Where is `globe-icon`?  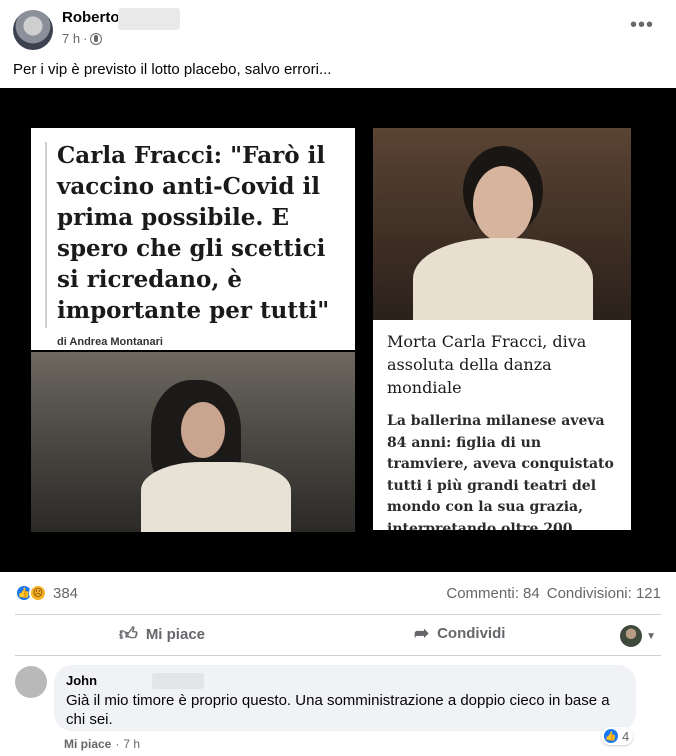 globe-icon is located at coordinates (96, 38).